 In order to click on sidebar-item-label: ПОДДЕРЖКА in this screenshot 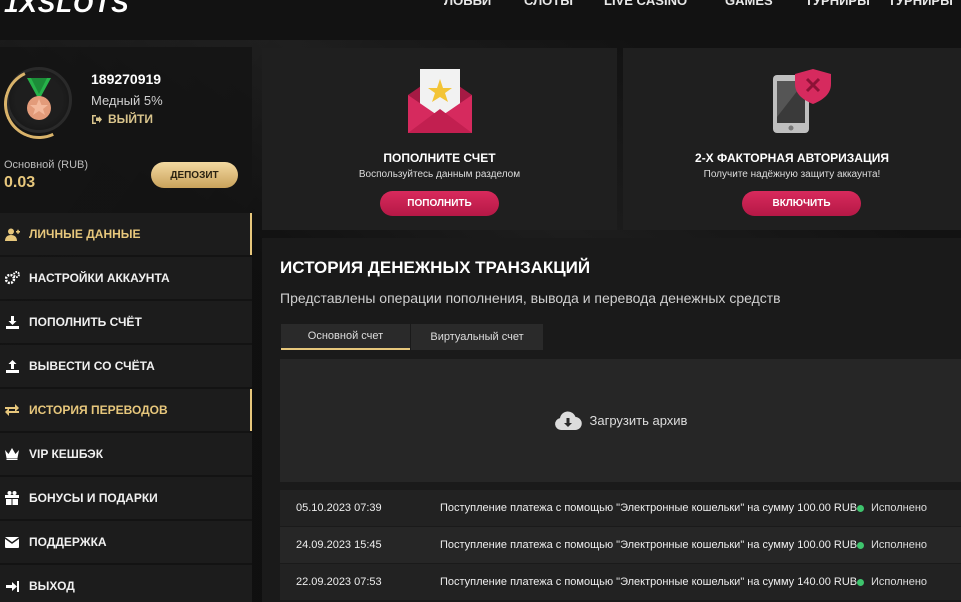, I will do `click(68, 542)`.